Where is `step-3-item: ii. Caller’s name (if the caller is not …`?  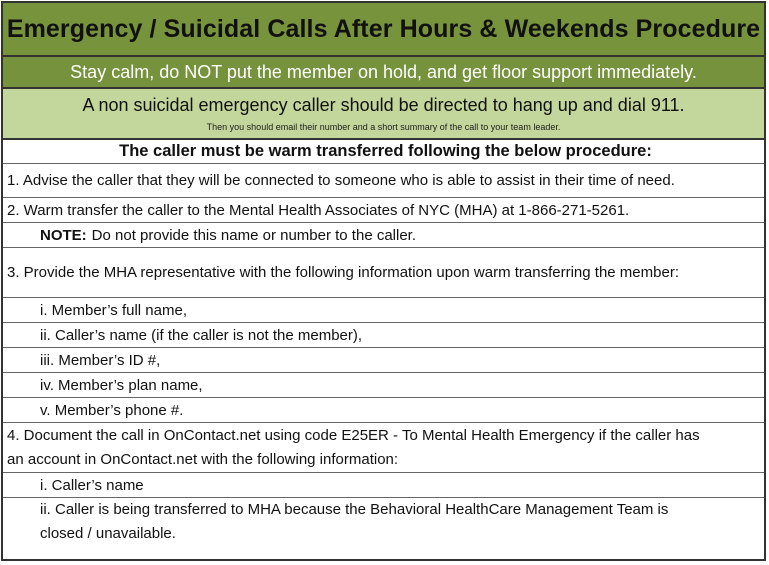 step-3-item: ii. Caller’s name (if the caller is not … is located at coordinates (383, 335).